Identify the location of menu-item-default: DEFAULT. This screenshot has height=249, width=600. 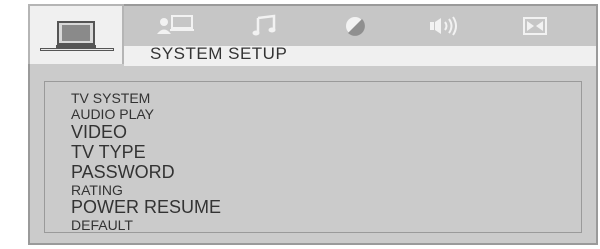
(102, 225).